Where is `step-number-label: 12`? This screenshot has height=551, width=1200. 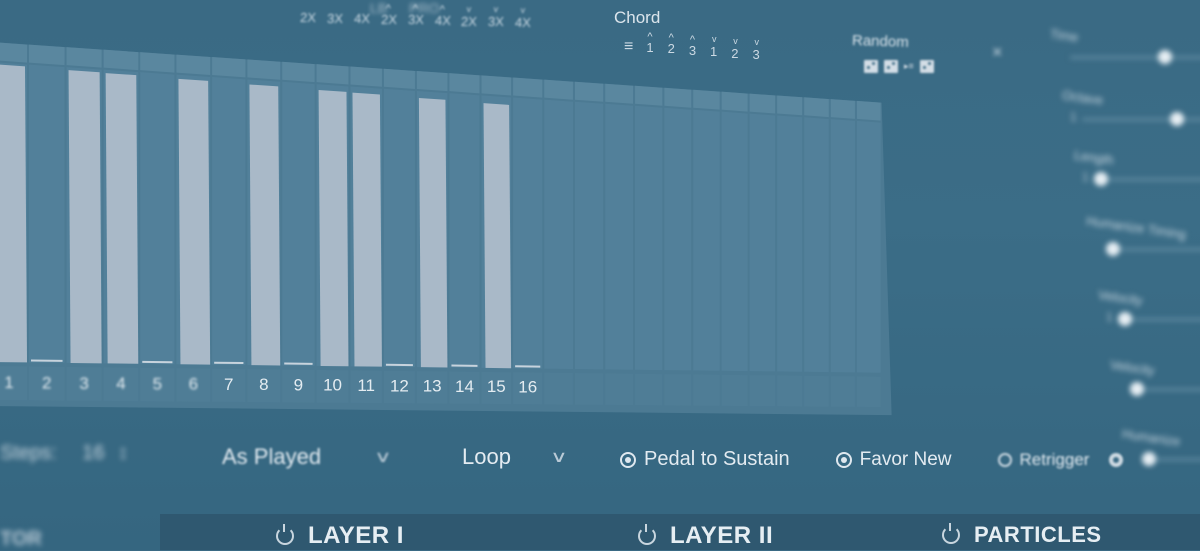 step-number-label: 12 is located at coordinates (399, 385).